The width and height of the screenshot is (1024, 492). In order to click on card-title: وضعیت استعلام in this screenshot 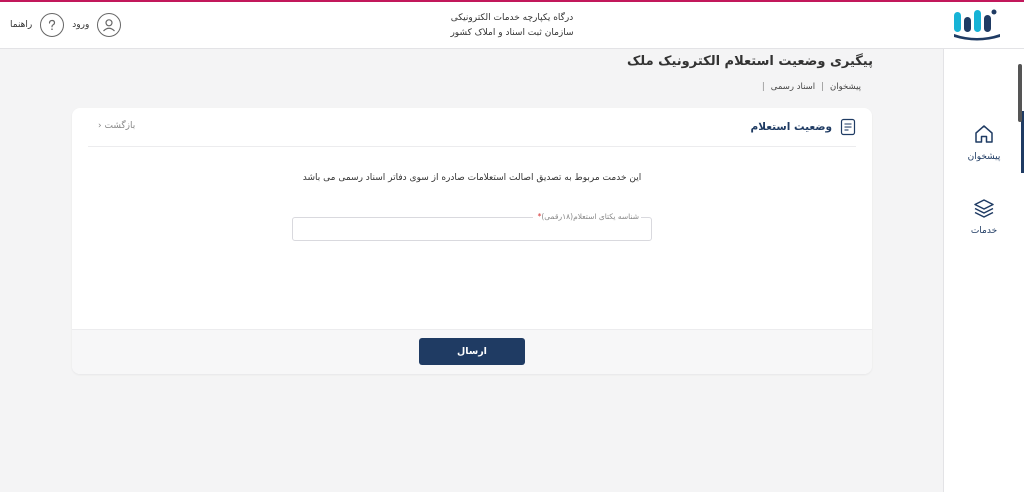, I will do `click(803, 127)`.